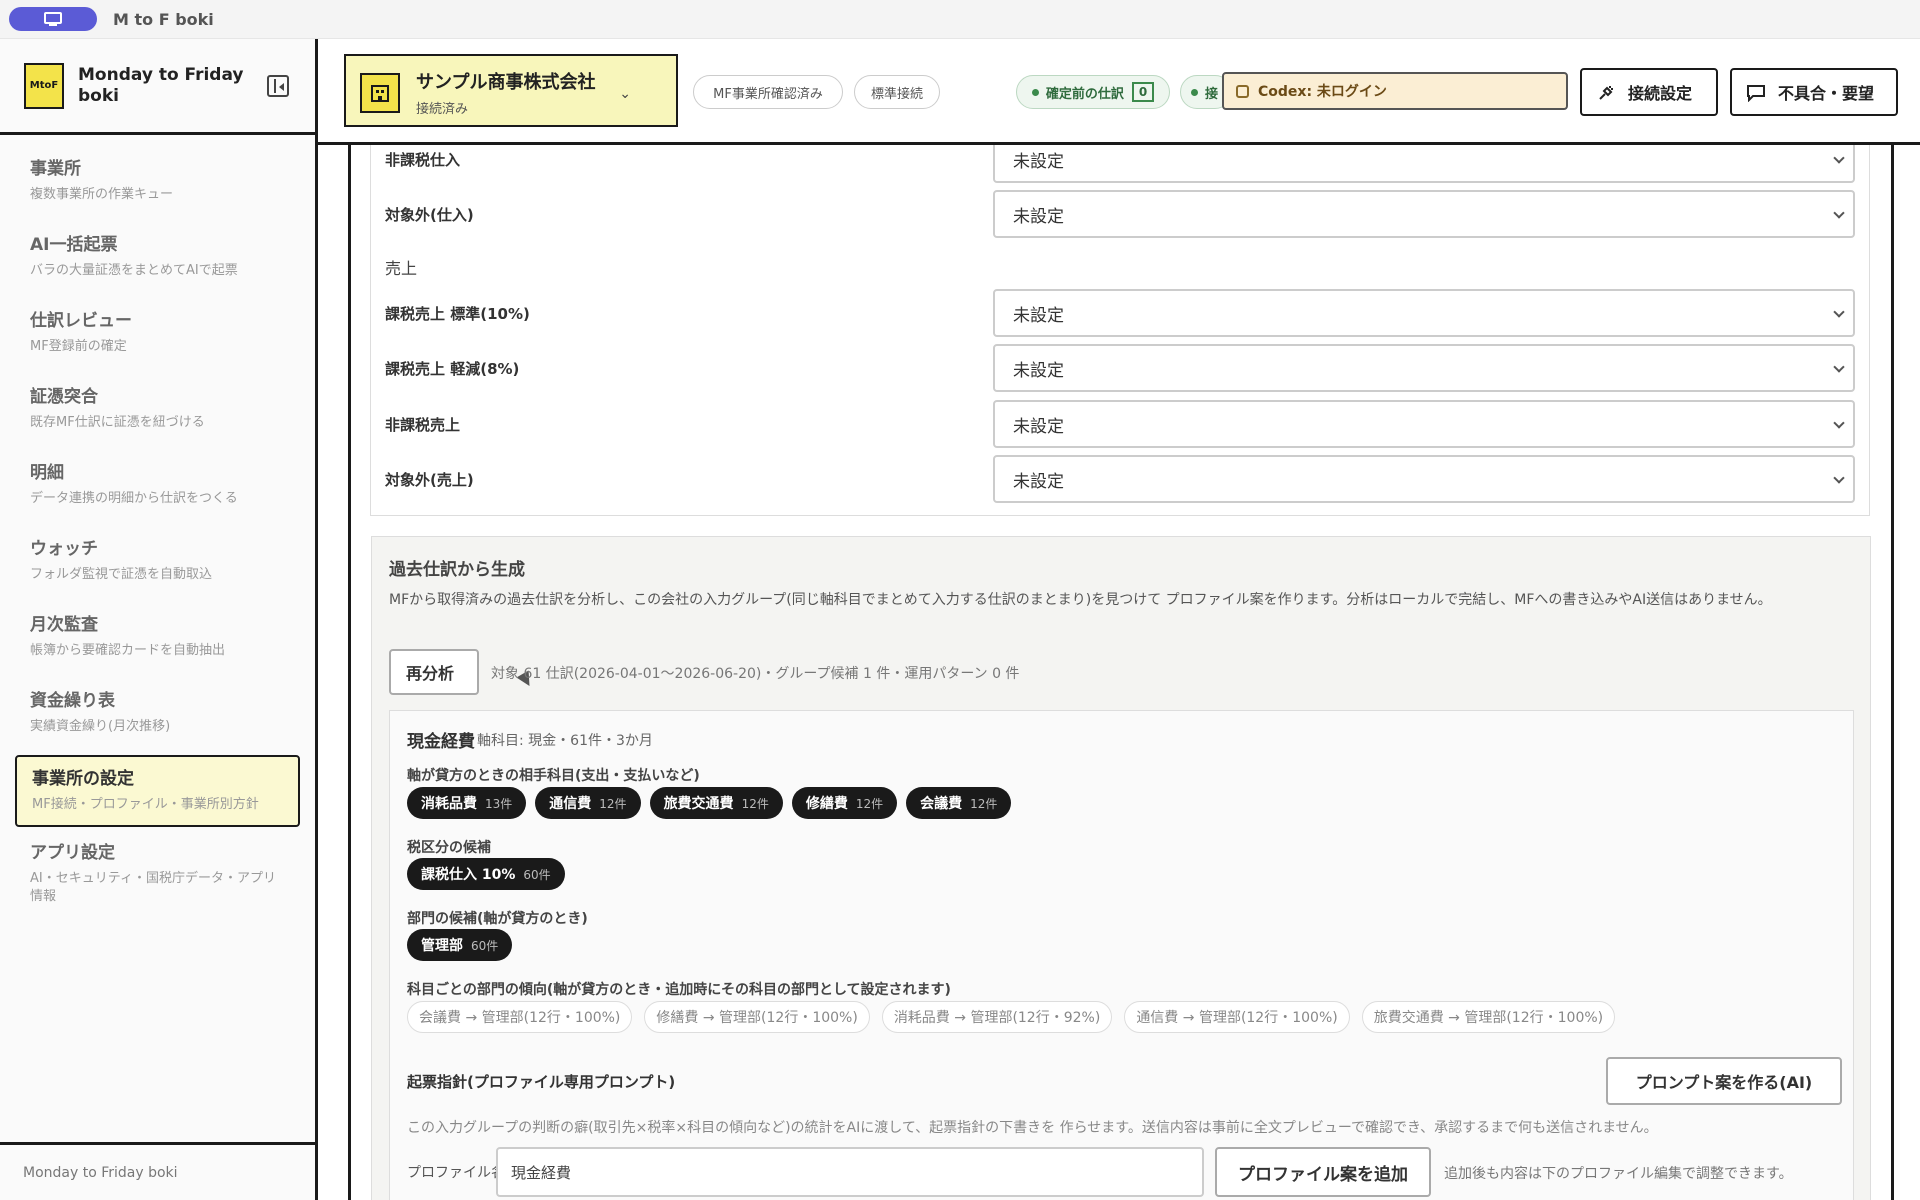 This screenshot has height=1200, width=1920. What do you see at coordinates (1143, 92) in the screenshot?
I see `pending-journals-count: 0` at bounding box center [1143, 92].